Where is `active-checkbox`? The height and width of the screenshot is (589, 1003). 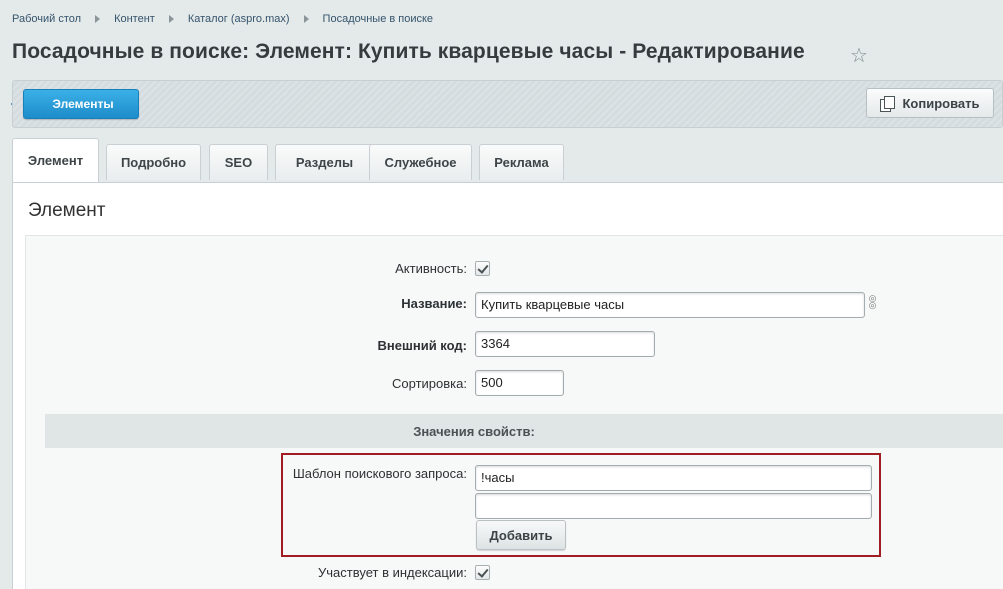 active-checkbox is located at coordinates (482, 268).